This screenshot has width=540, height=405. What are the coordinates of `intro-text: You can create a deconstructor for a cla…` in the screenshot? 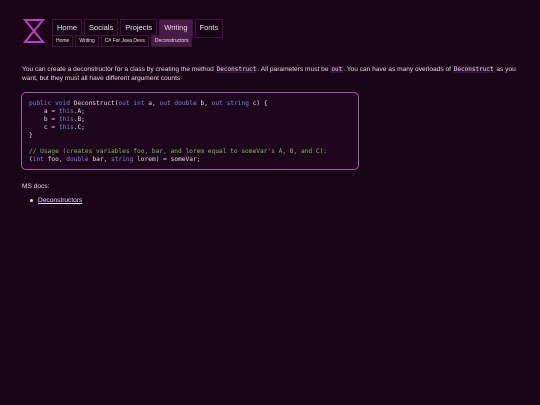 It's located at (119, 69).